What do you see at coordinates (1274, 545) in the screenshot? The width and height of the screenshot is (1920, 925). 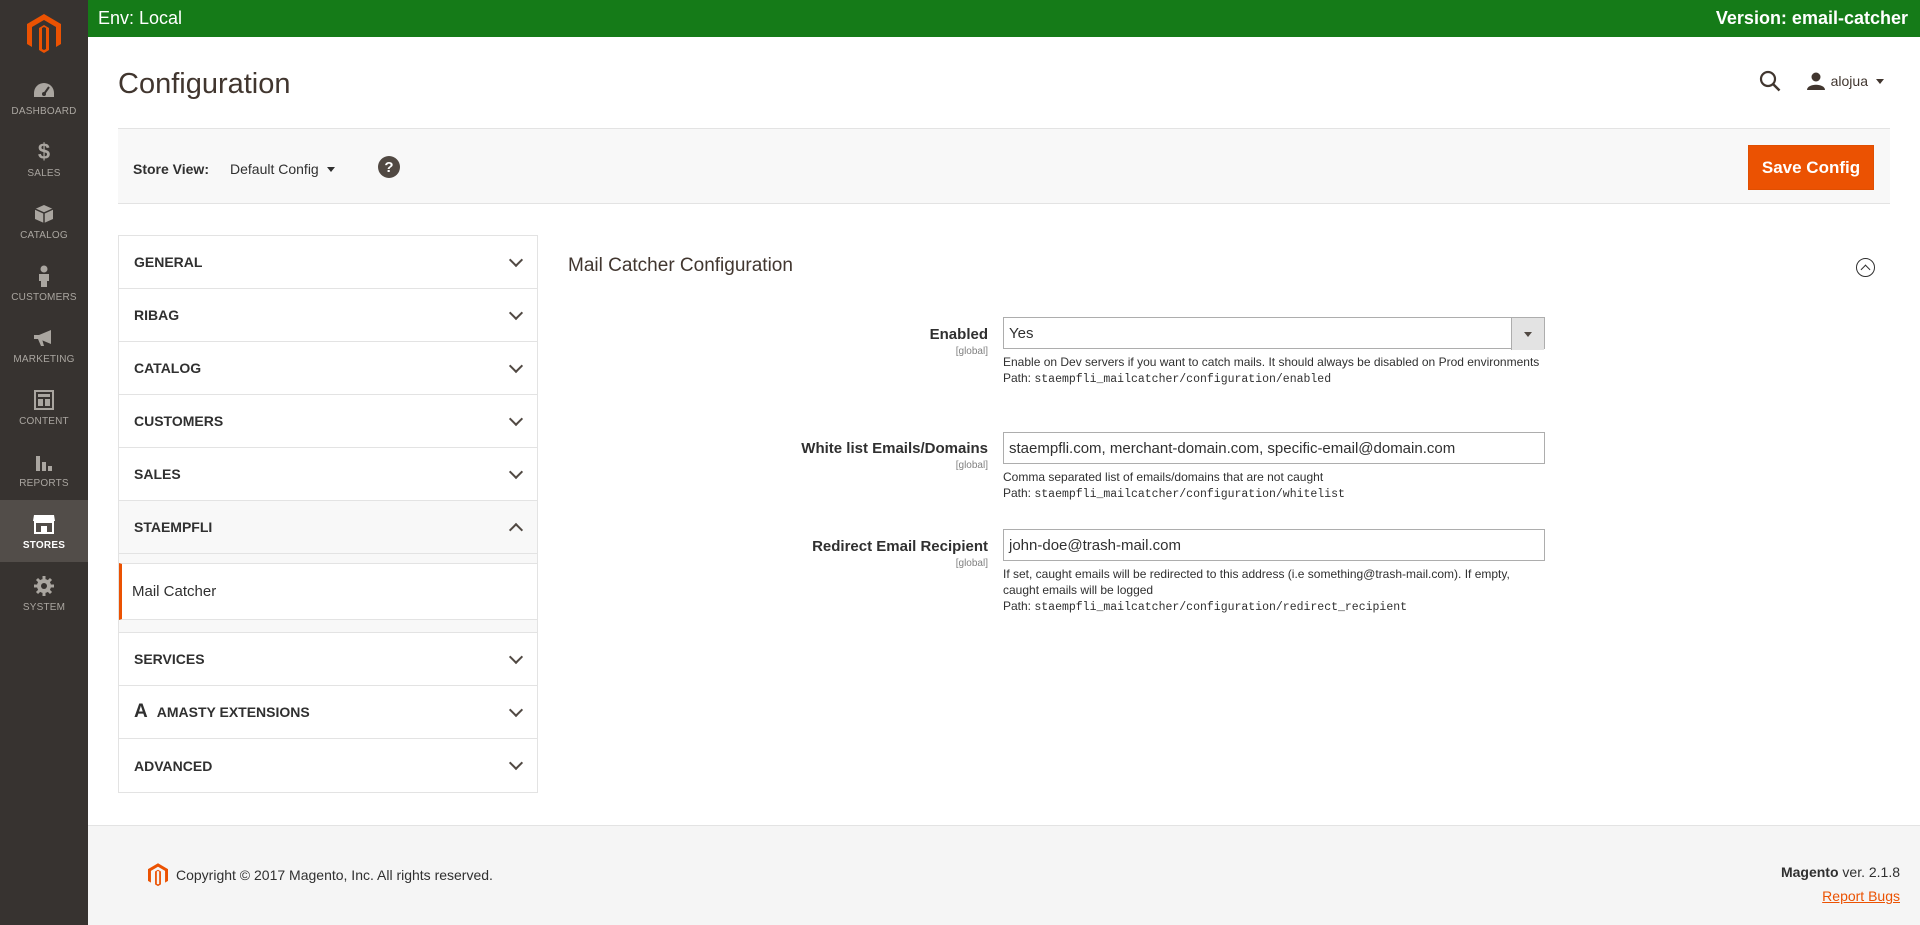 I see `redirect-recipient-input: john-doe@trash-mail.com` at bounding box center [1274, 545].